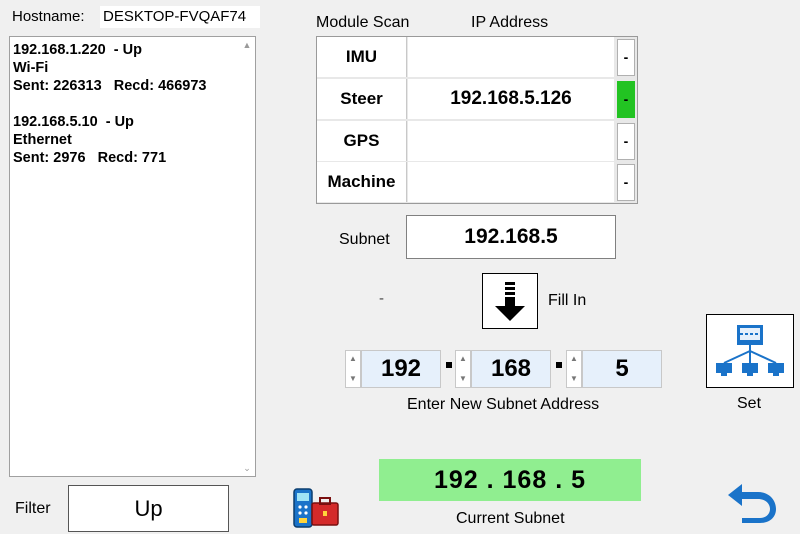 This screenshot has height=534, width=800. I want to click on list-scrollbar: ▲ ⌄, so click(247, 256).